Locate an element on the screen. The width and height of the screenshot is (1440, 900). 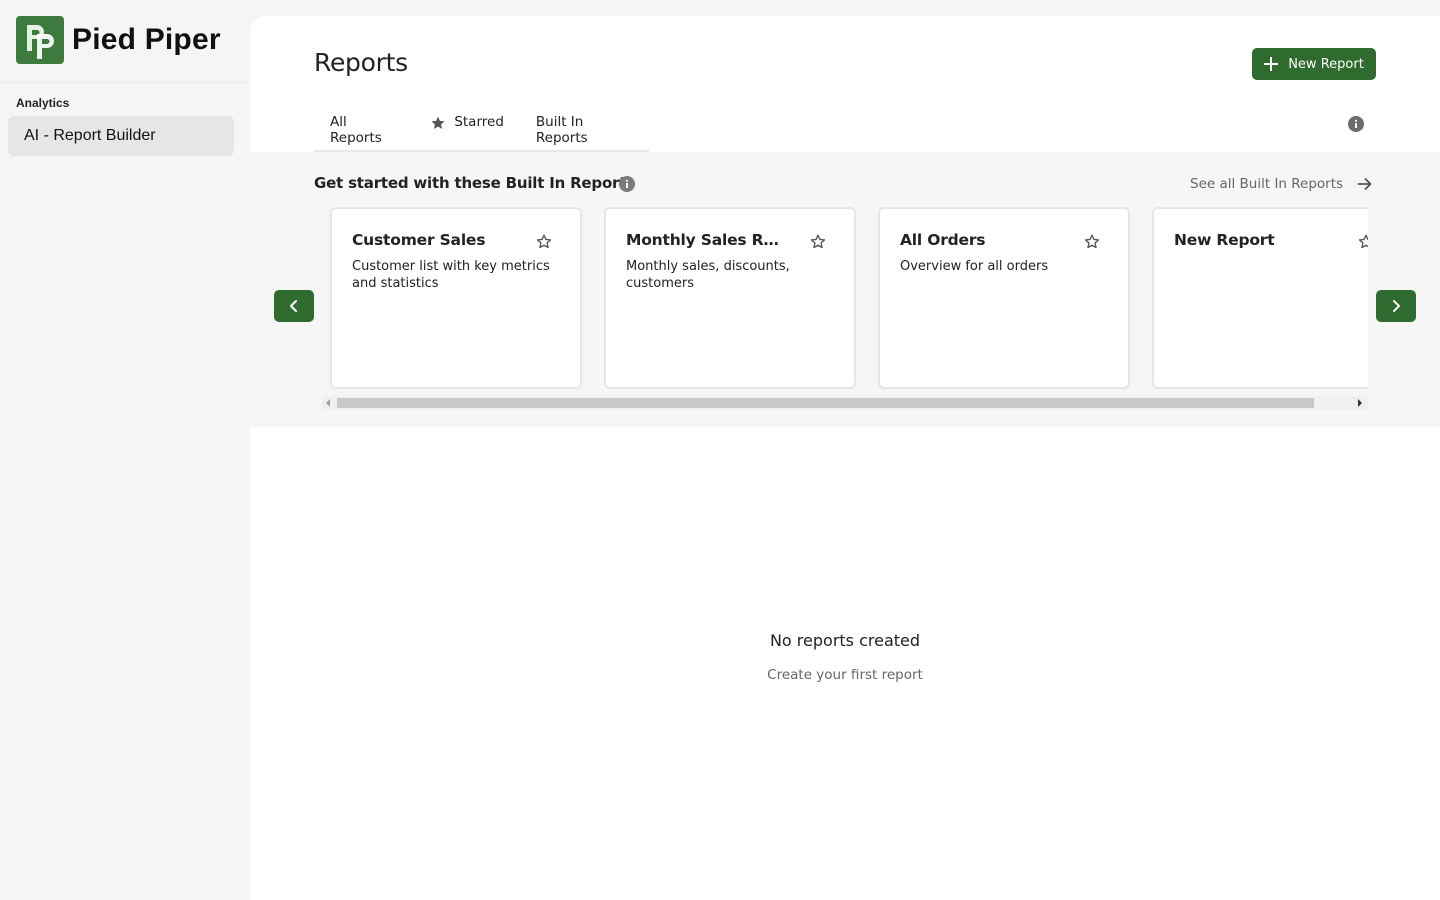
carousel-scrollbar is located at coordinates (845, 403).